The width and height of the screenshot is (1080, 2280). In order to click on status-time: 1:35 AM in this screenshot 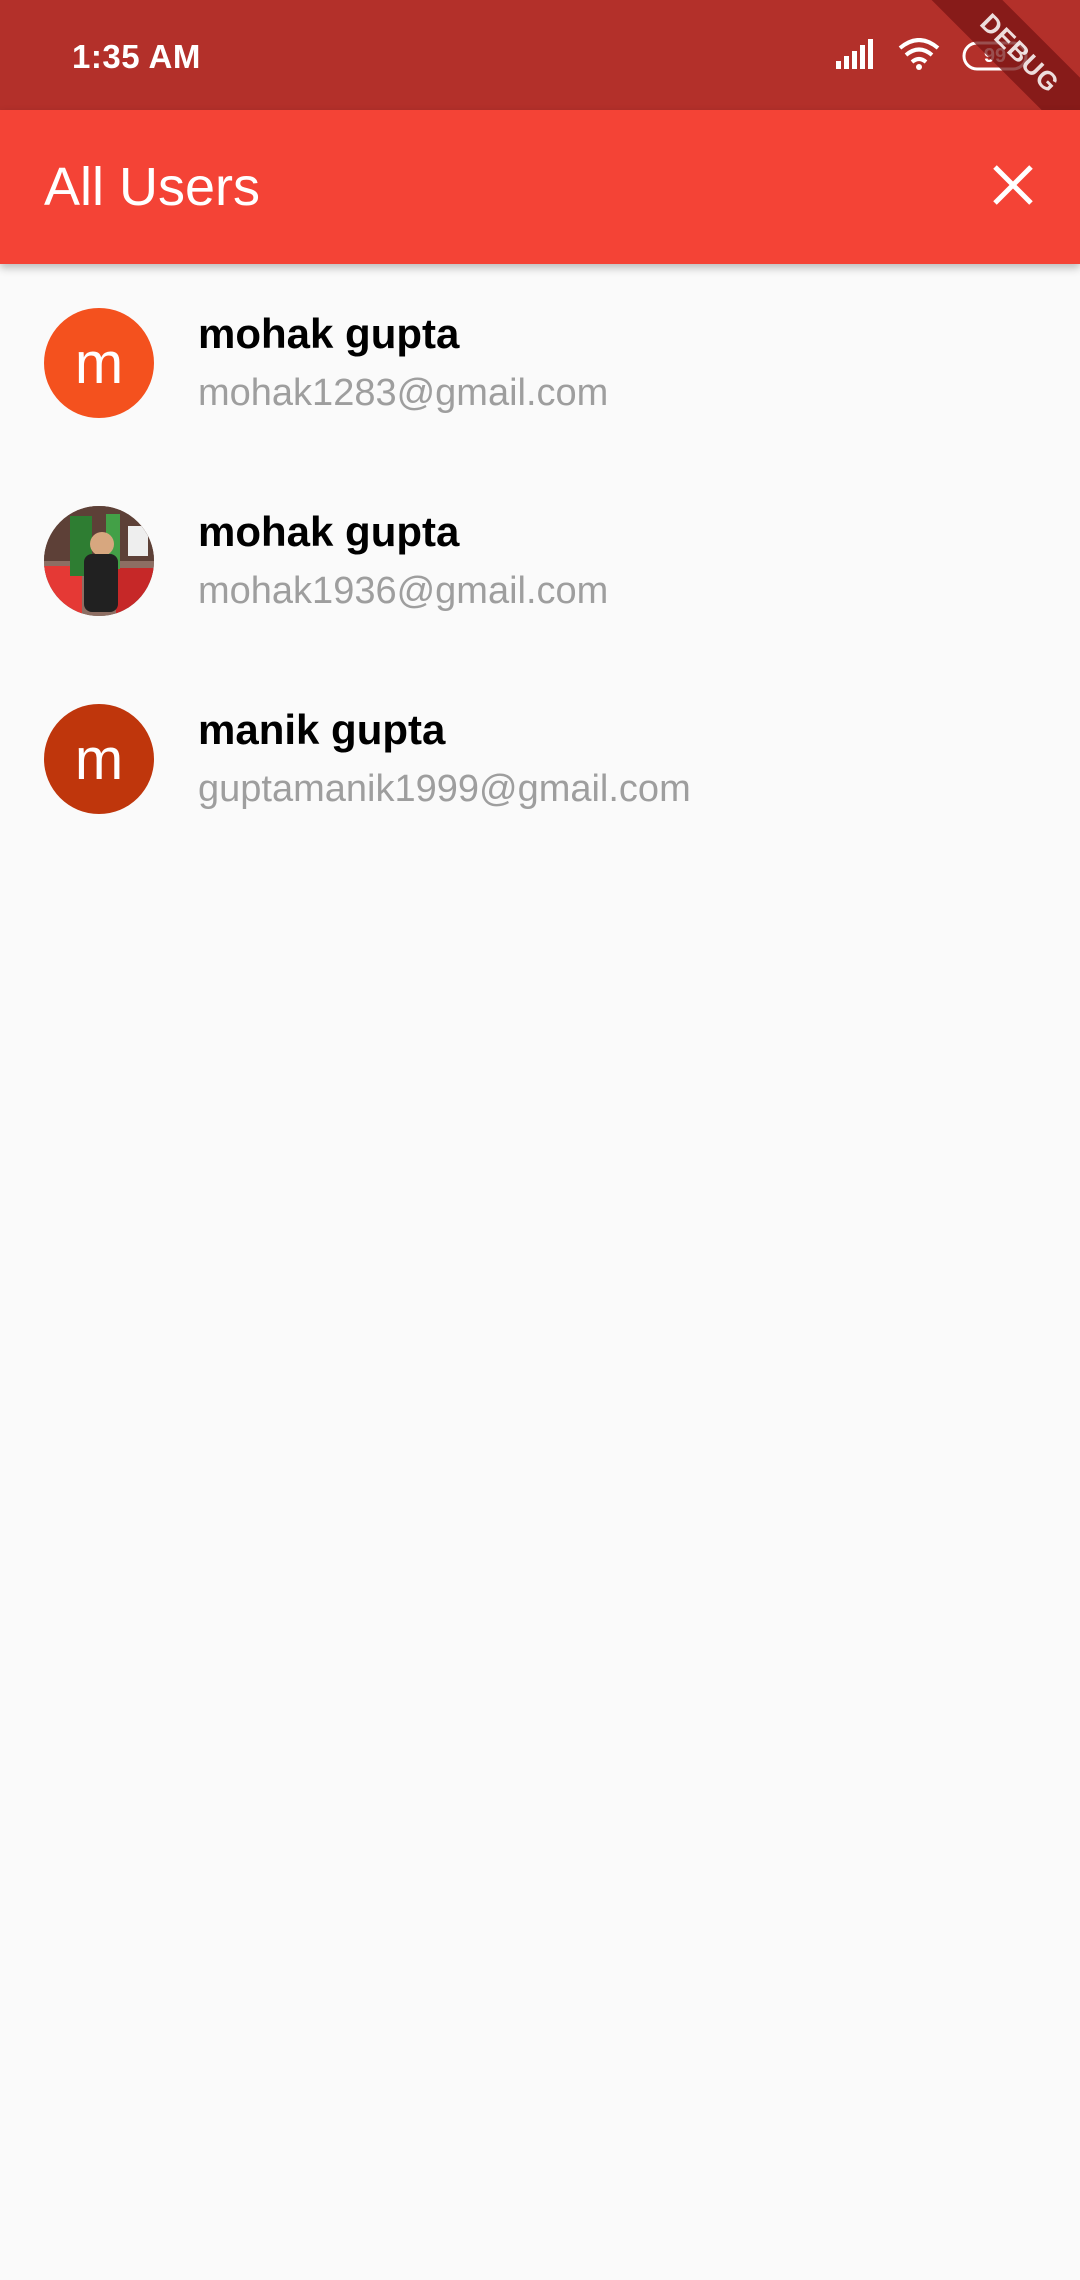, I will do `click(136, 56)`.